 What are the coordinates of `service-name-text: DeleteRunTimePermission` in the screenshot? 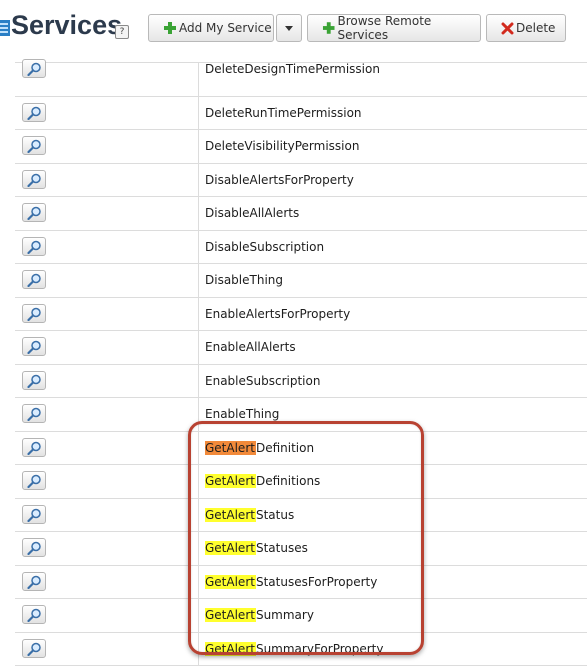 It's located at (283, 113).